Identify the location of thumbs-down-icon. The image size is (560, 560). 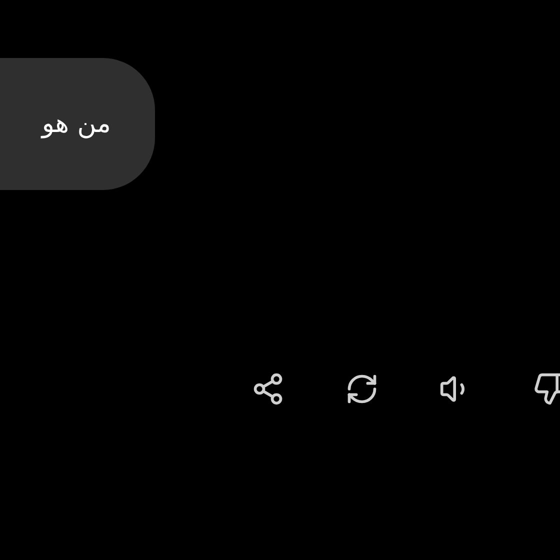
(546, 389).